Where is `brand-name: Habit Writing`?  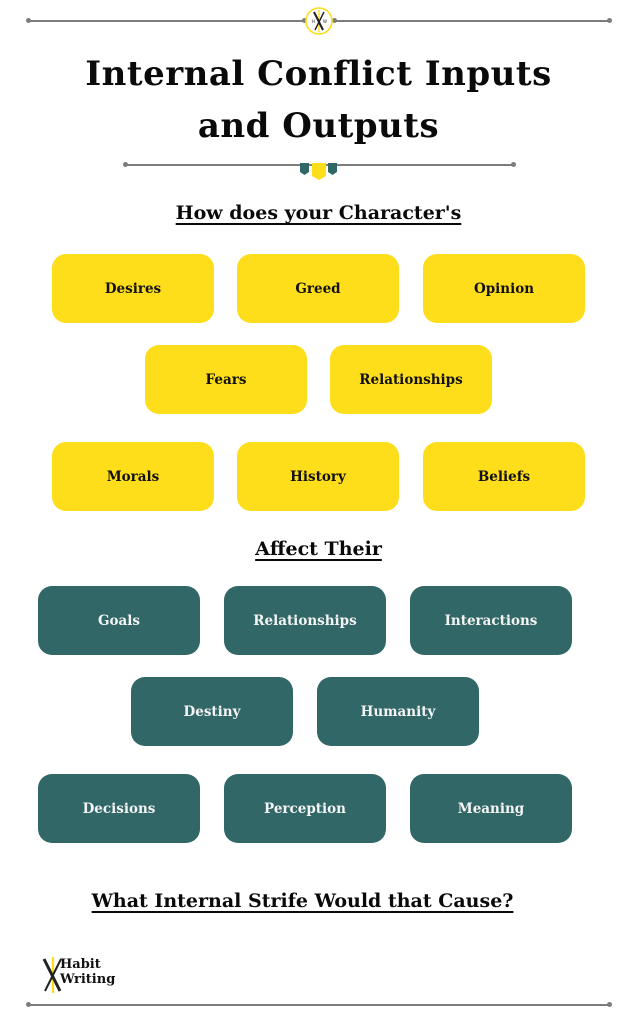 brand-name: Habit Writing is located at coordinates (87, 972).